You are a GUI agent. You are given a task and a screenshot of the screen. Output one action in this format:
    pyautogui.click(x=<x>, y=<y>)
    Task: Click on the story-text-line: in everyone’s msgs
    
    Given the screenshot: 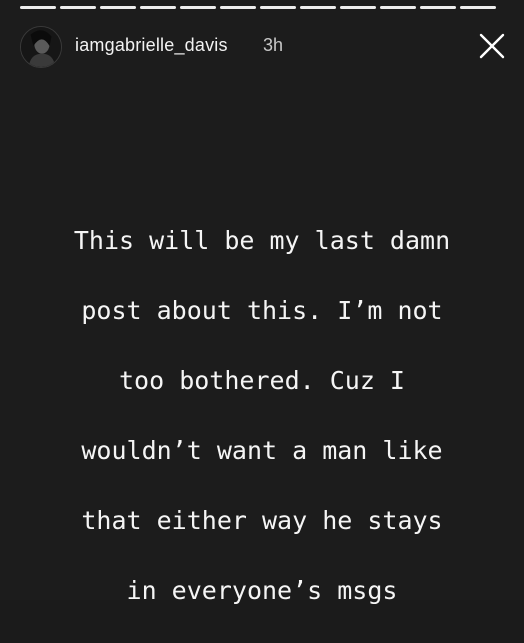 What is the action you would take?
    pyautogui.click(x=262, y=590)
    